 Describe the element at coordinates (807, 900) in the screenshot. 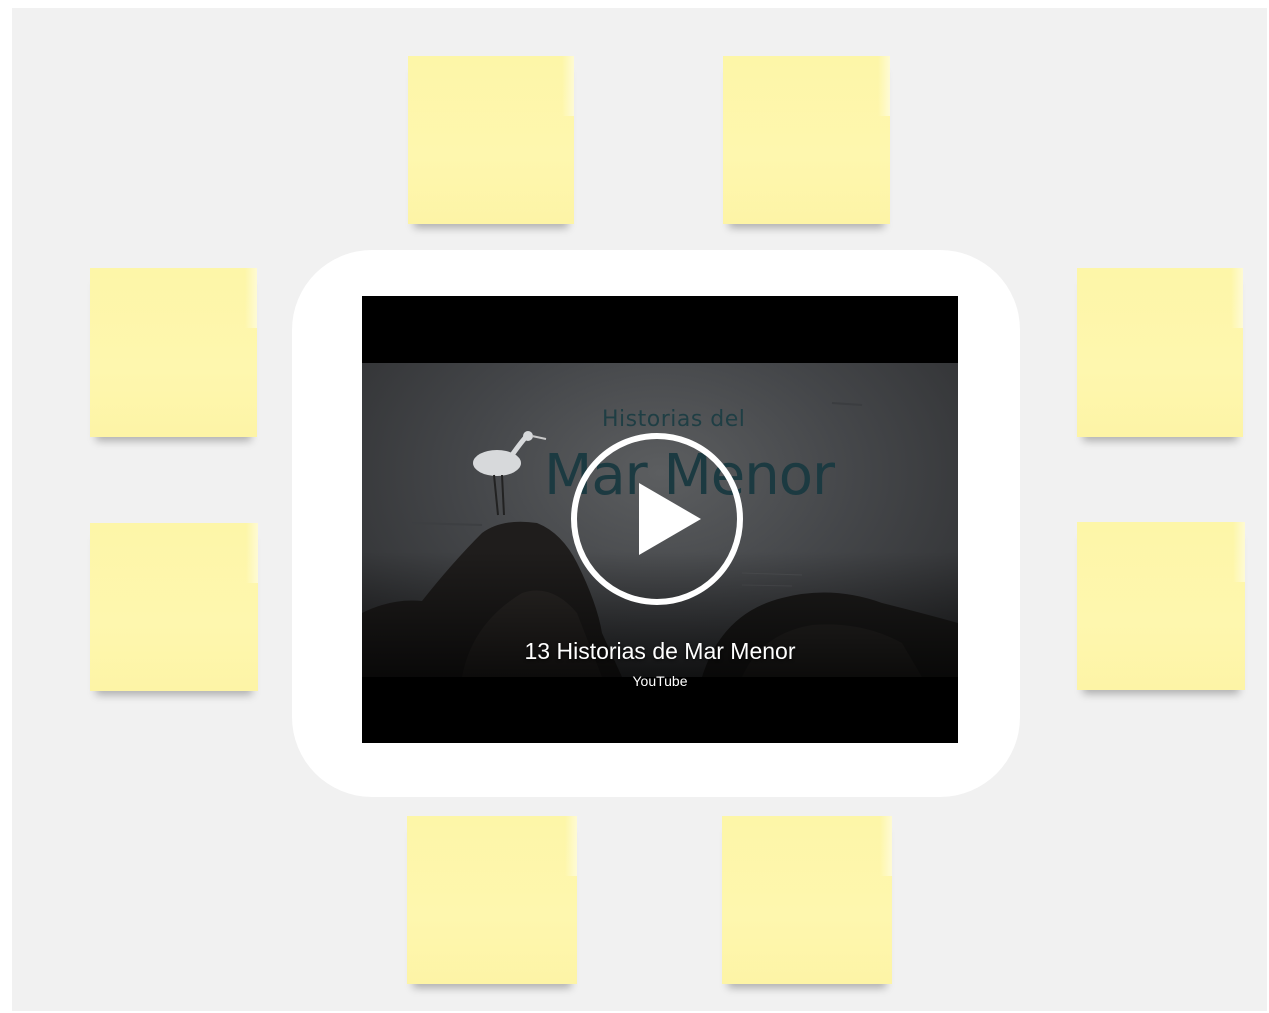

I see `sticky-note-bottom-right` at that location.